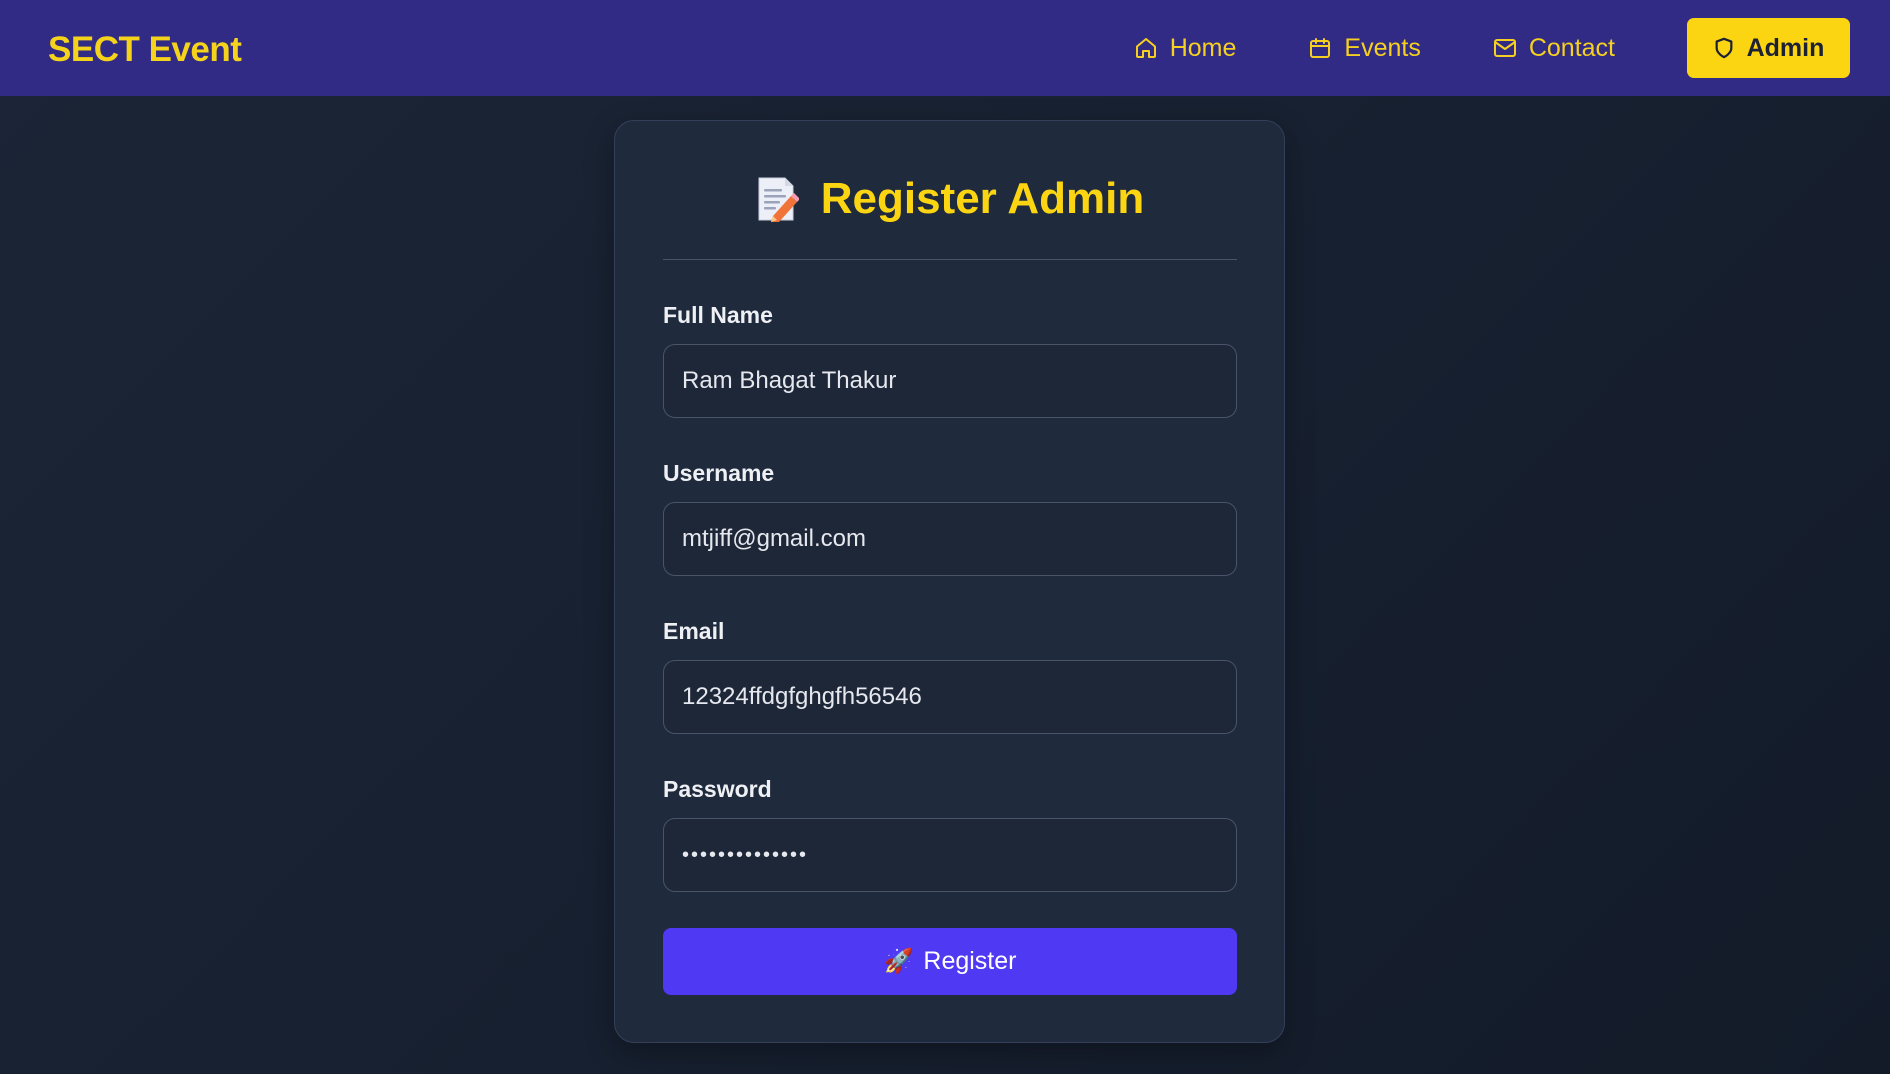  I want to click on register-button: 🚀 Register, so click(950, 961).